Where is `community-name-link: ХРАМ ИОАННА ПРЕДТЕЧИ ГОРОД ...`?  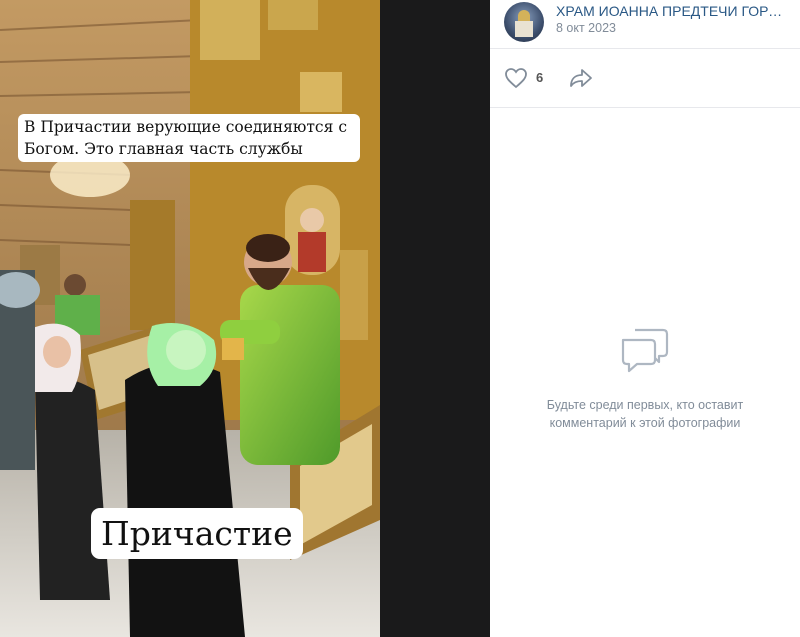 community-name-link: ХРАМ ИОАННА ПРЕДТЕЧИ ГОРОД ... is located at coordinates (673, 11).